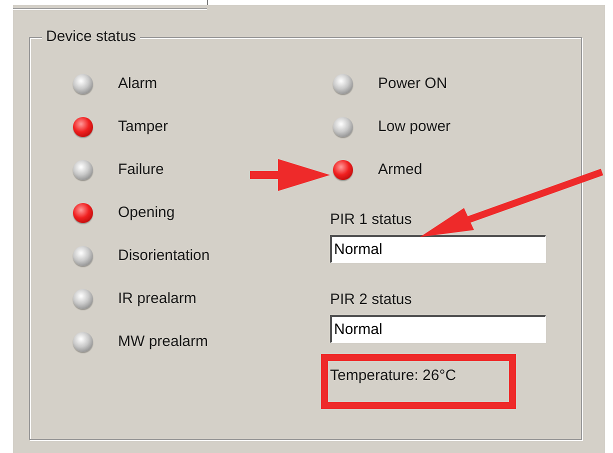 Image resolution: width=613 pixels, height=453 pixels. I want to click on indicator-label: Failure, so click(141, 169).